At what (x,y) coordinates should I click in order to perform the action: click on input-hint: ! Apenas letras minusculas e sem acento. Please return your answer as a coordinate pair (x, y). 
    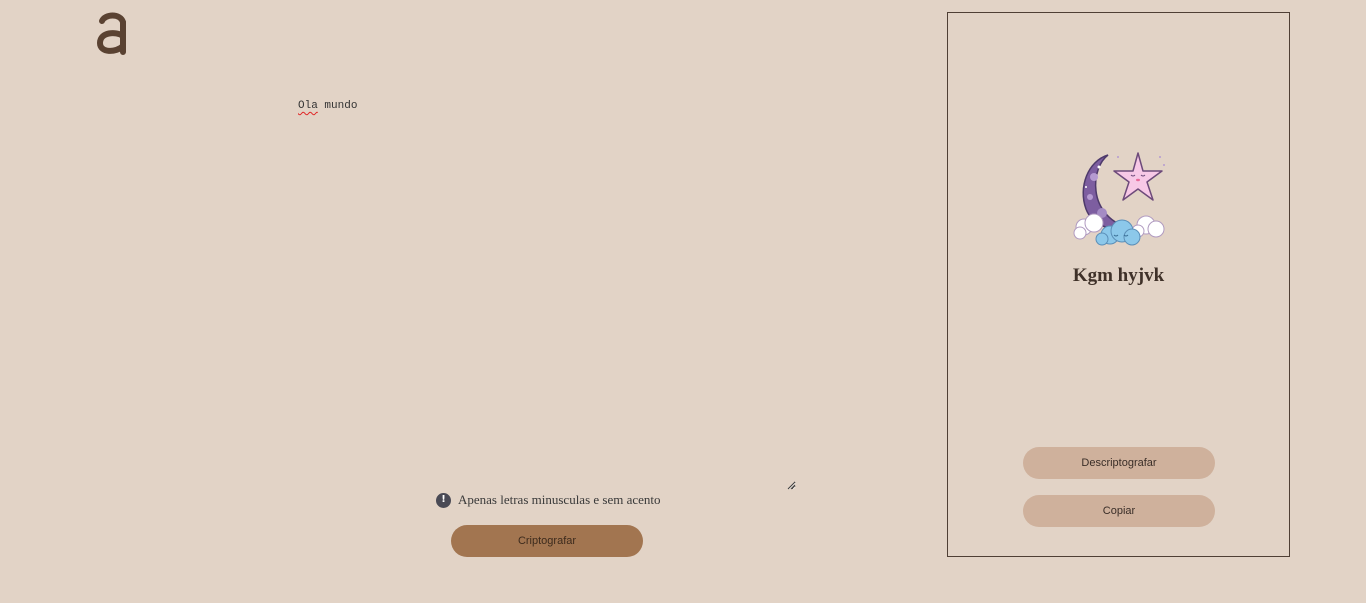
    Looking at the image, I should click on (548, 500).